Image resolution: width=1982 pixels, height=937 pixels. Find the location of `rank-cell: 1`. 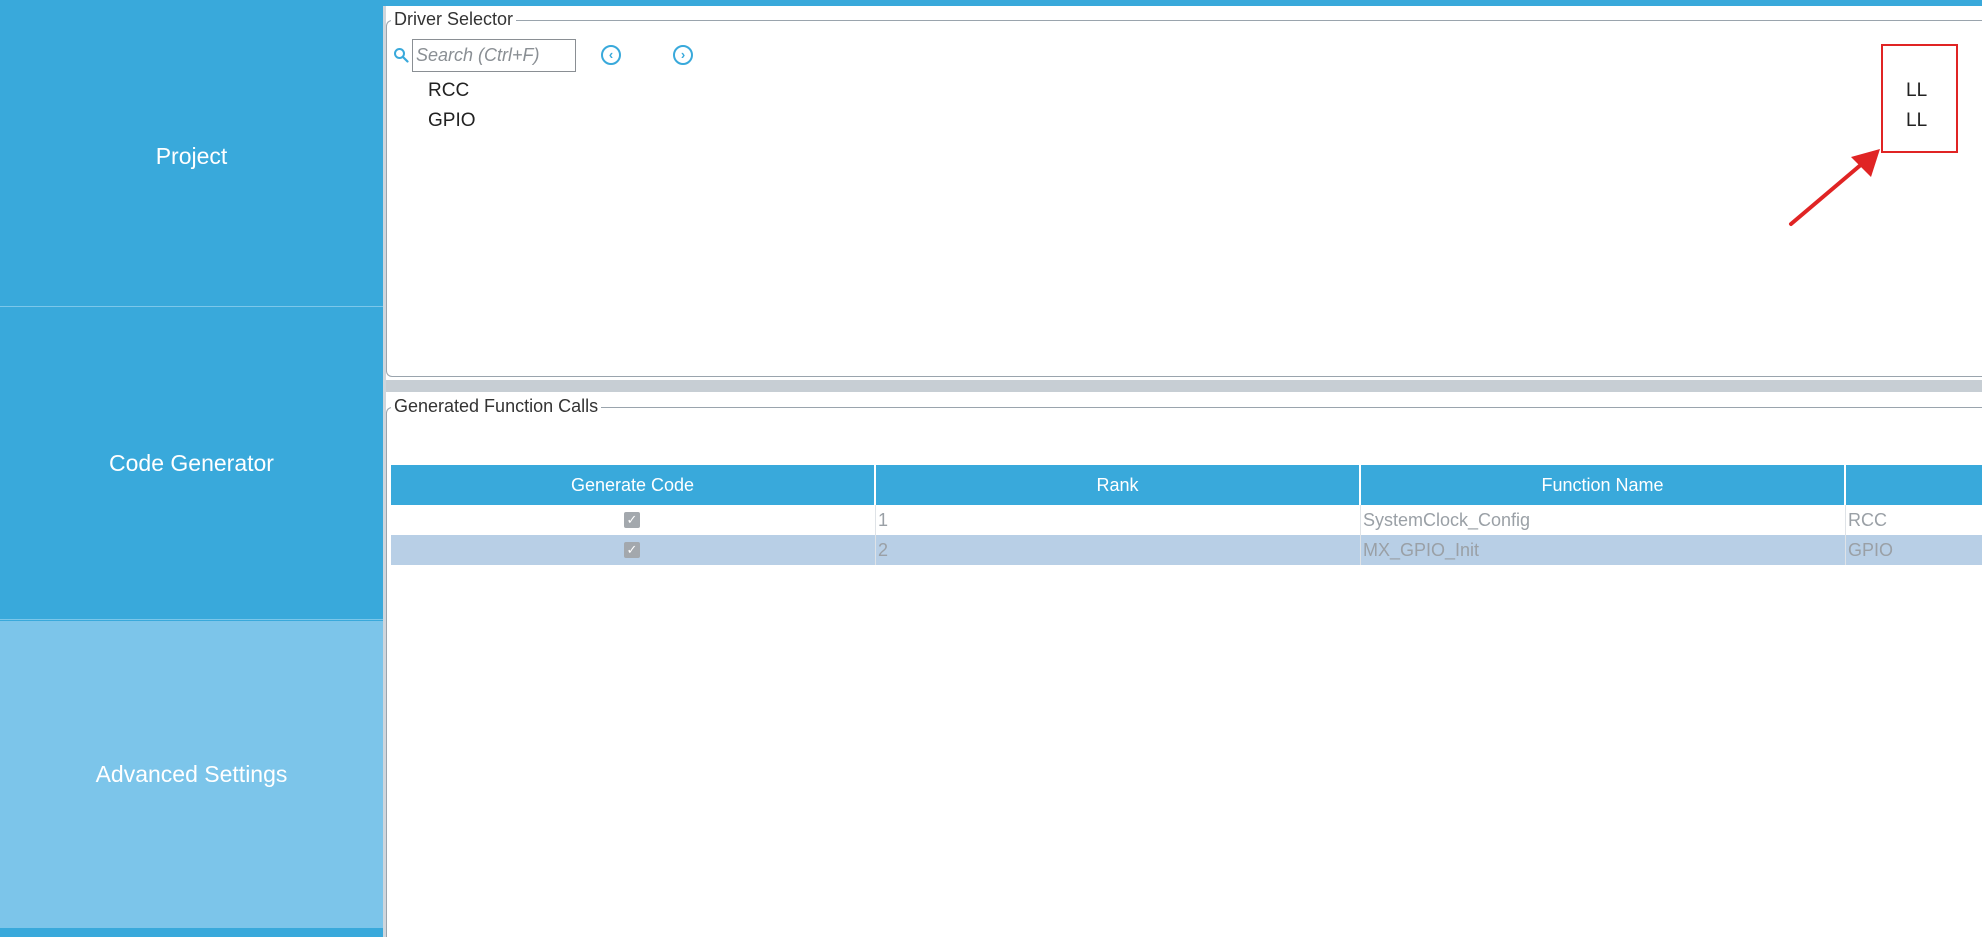

rank-cell: 1 is located at coordinates (1118, 520).